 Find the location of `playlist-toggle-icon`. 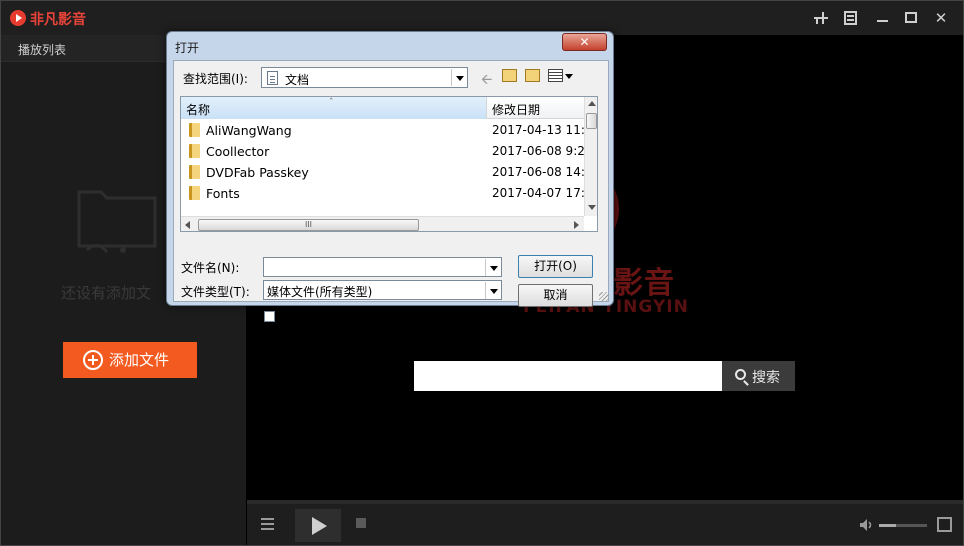

playlist-toggle-icon is located at coordinates (265, 524).